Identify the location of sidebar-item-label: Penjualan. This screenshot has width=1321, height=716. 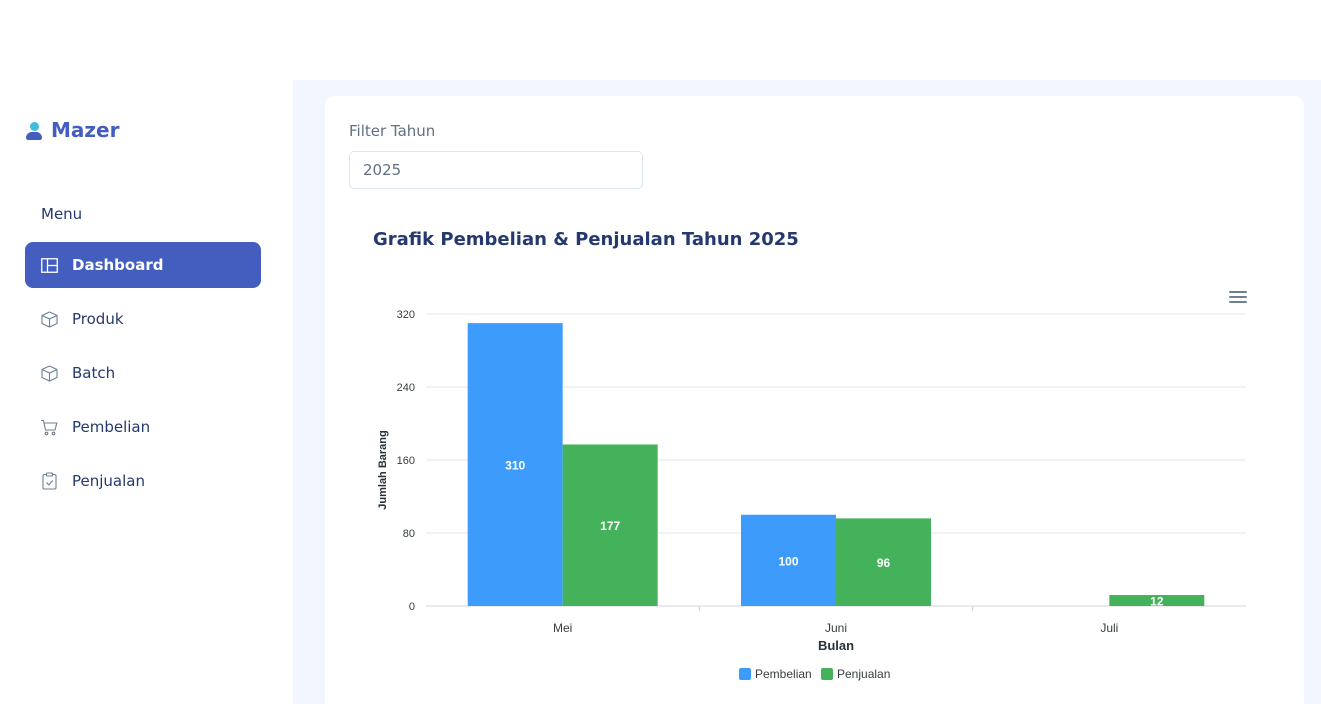
(108, 481).